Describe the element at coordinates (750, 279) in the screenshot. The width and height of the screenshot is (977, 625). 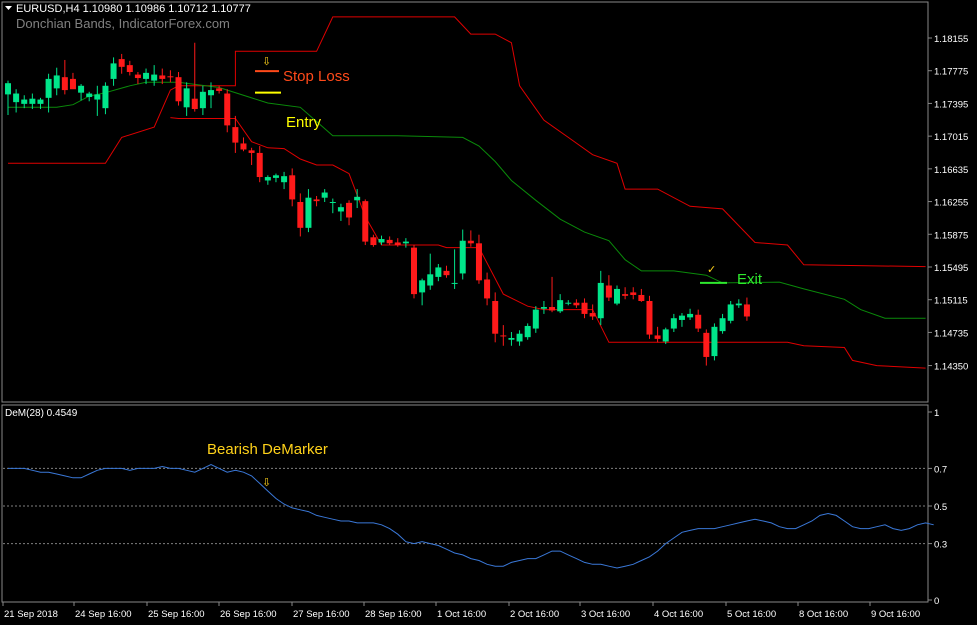
I see `exit-label: Exit` at that location.